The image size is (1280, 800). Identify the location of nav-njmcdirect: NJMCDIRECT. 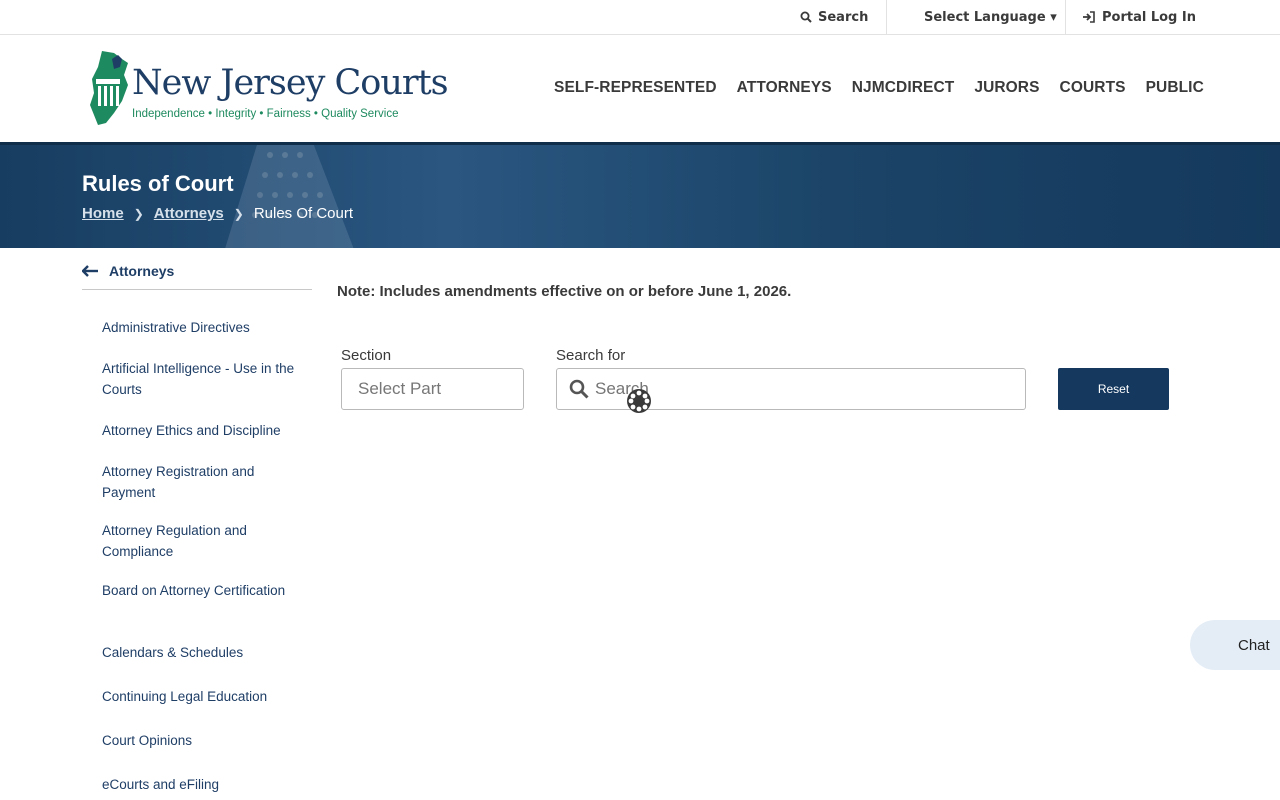
(903, 88).